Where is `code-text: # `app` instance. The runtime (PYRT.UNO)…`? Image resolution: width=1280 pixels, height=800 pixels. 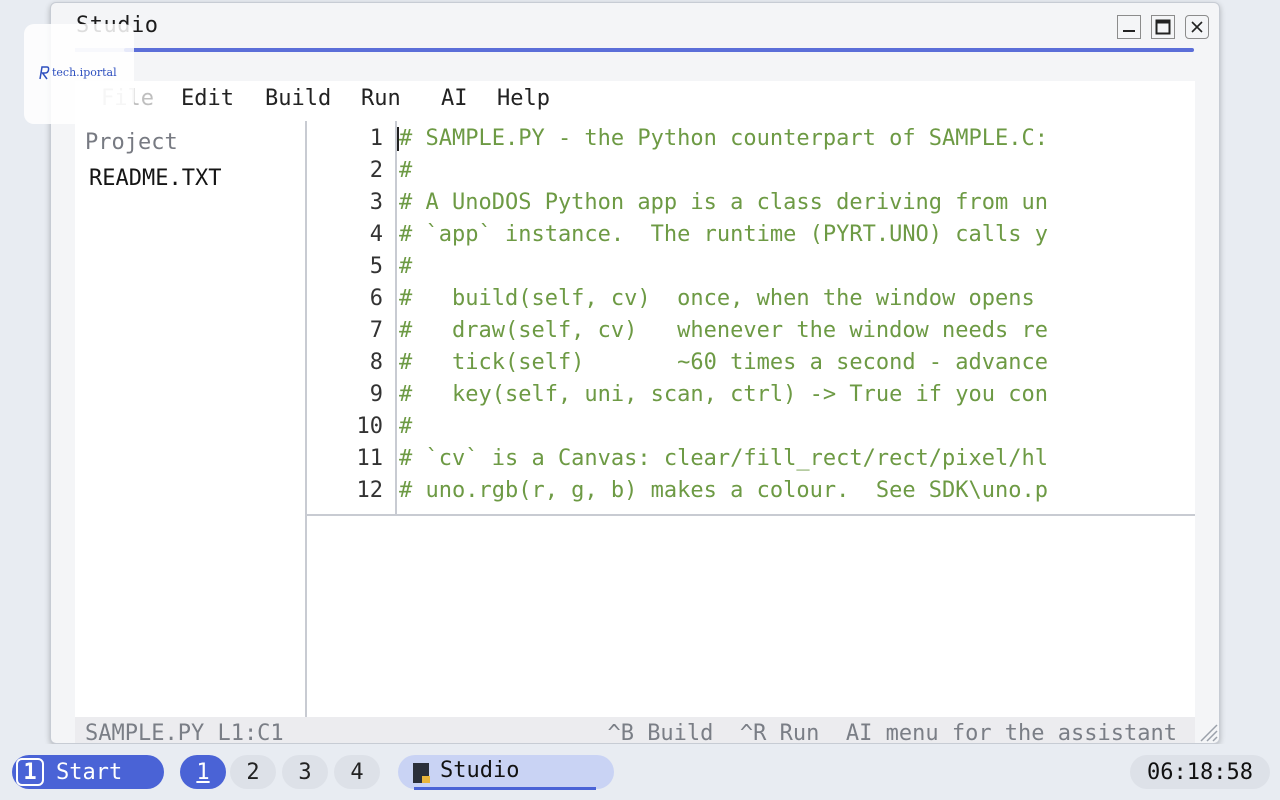
code-text: # `app` instance. The runtime (PYRT.UNO)… is located at coordinates (724, 234).